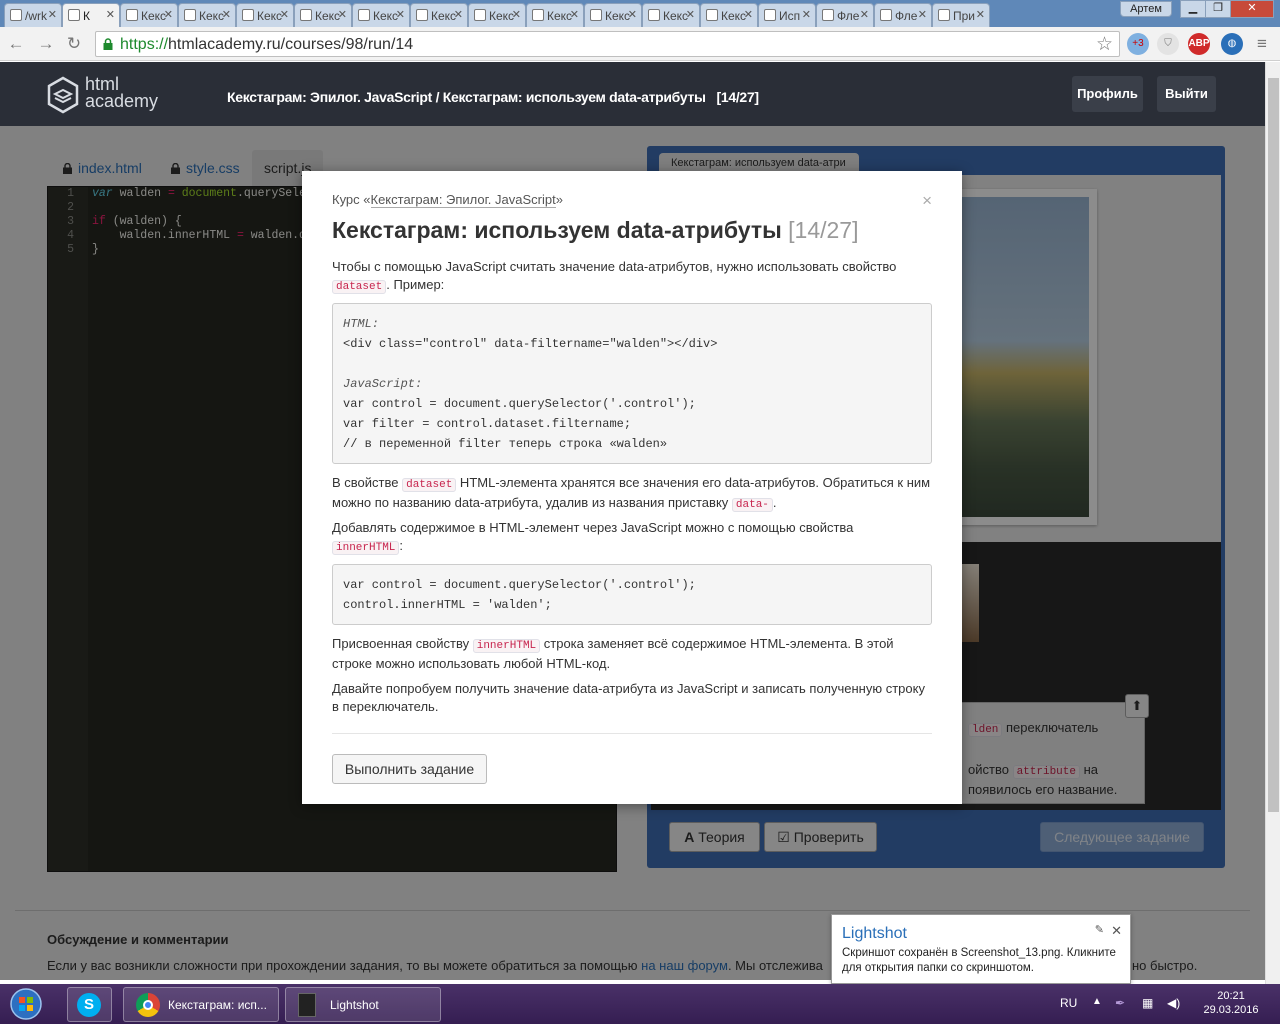 Image resolution: width=1280 pixels, height=1024 pixels. Describe the element at coordinates (1146, 9) in the screenshot. I see `browser-user: Артем` at that location.